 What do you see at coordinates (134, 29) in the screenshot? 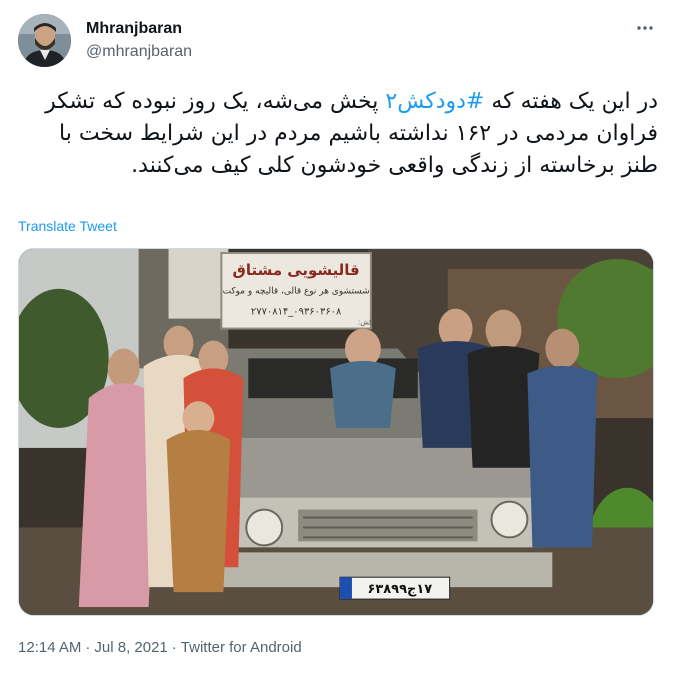
I see `display-name: Mhranjbaran` at bounding box center [134, 29].